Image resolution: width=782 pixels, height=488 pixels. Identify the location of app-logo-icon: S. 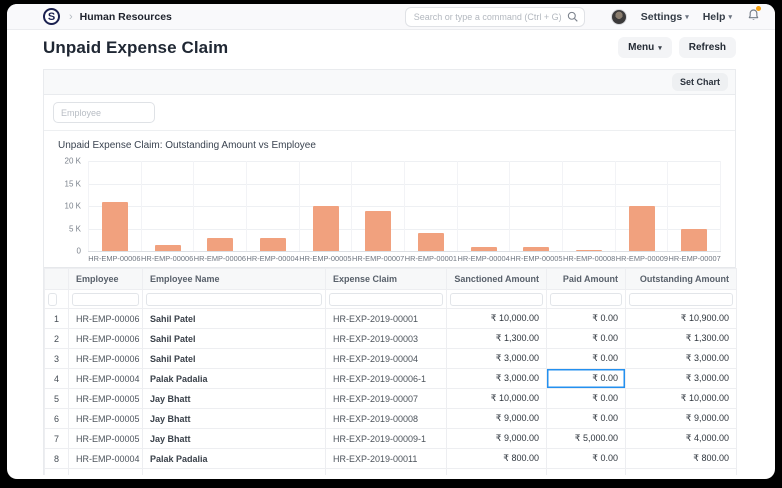
(51, 16).